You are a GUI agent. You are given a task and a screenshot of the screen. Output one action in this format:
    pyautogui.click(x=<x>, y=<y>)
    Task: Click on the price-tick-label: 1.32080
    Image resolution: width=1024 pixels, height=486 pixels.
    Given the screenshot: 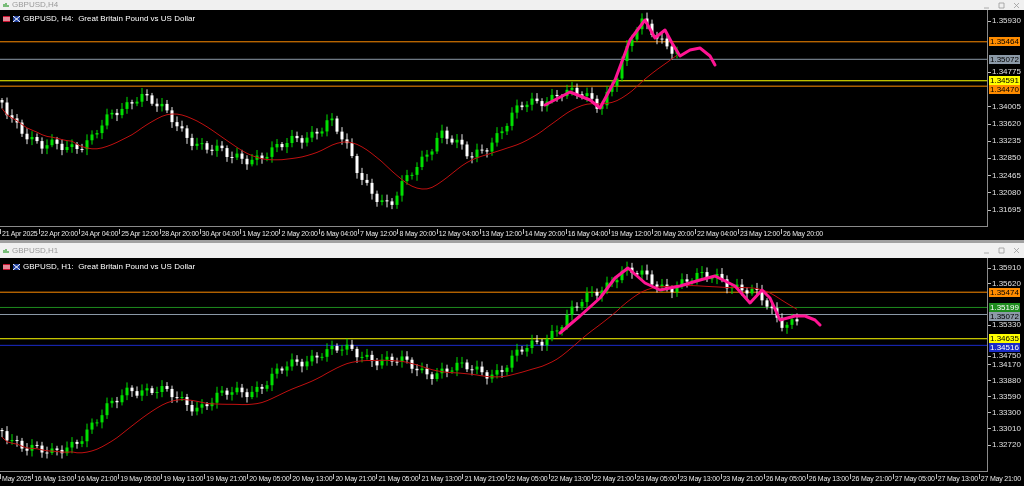 What is the action you would take?
    pyautogui.click(x=1006, y=192)
    